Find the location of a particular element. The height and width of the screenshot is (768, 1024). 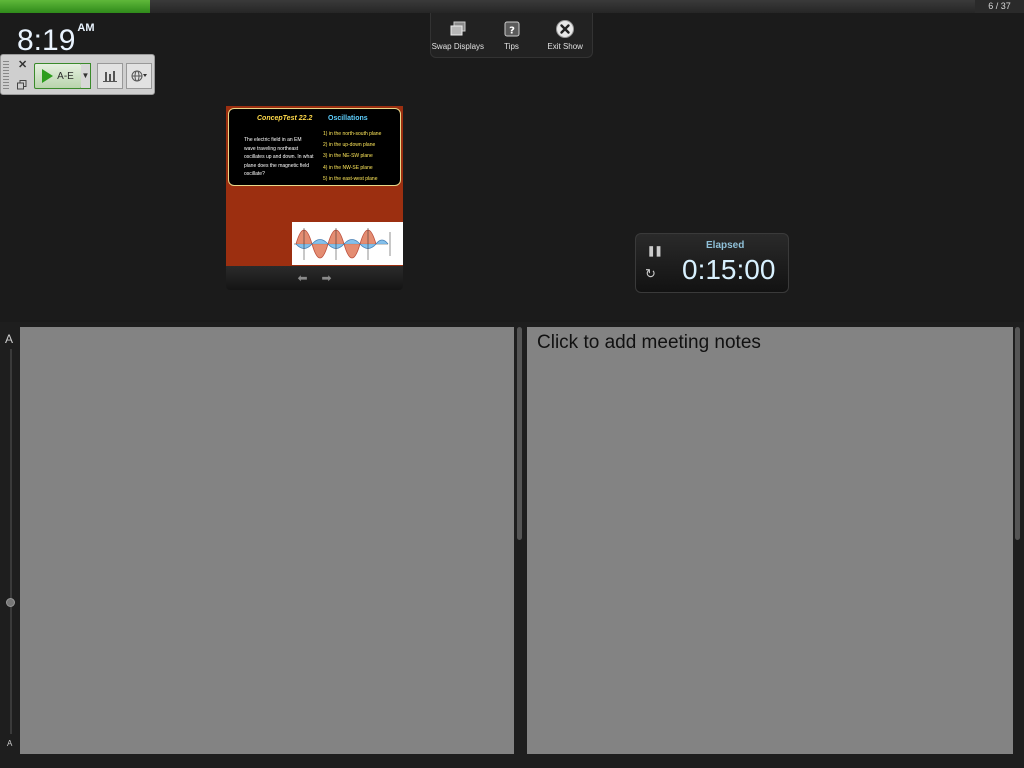

swap-displays-label: Swap Displays is located at coordinates (458, 46).